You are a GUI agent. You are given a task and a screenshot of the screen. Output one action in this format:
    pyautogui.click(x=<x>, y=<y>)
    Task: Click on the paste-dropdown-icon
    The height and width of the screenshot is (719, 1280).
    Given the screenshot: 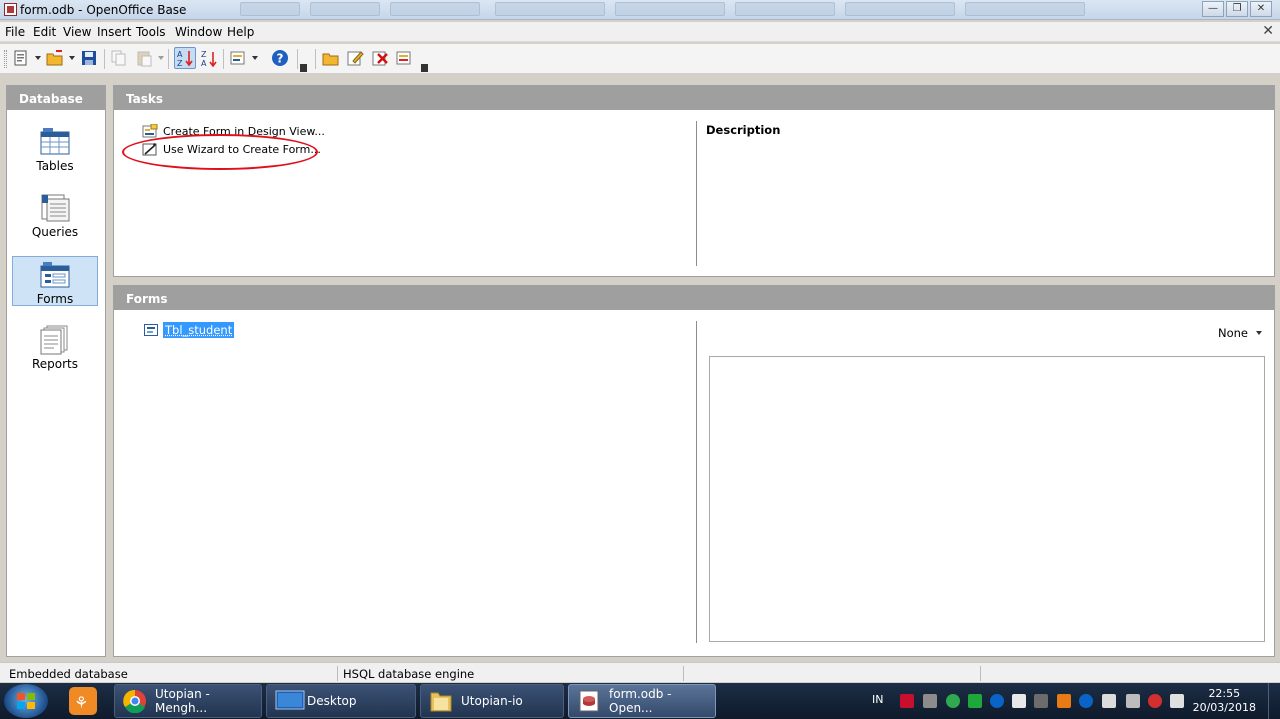 What is the action you would take?
    pyautogui.click(x=161, y=58)
    